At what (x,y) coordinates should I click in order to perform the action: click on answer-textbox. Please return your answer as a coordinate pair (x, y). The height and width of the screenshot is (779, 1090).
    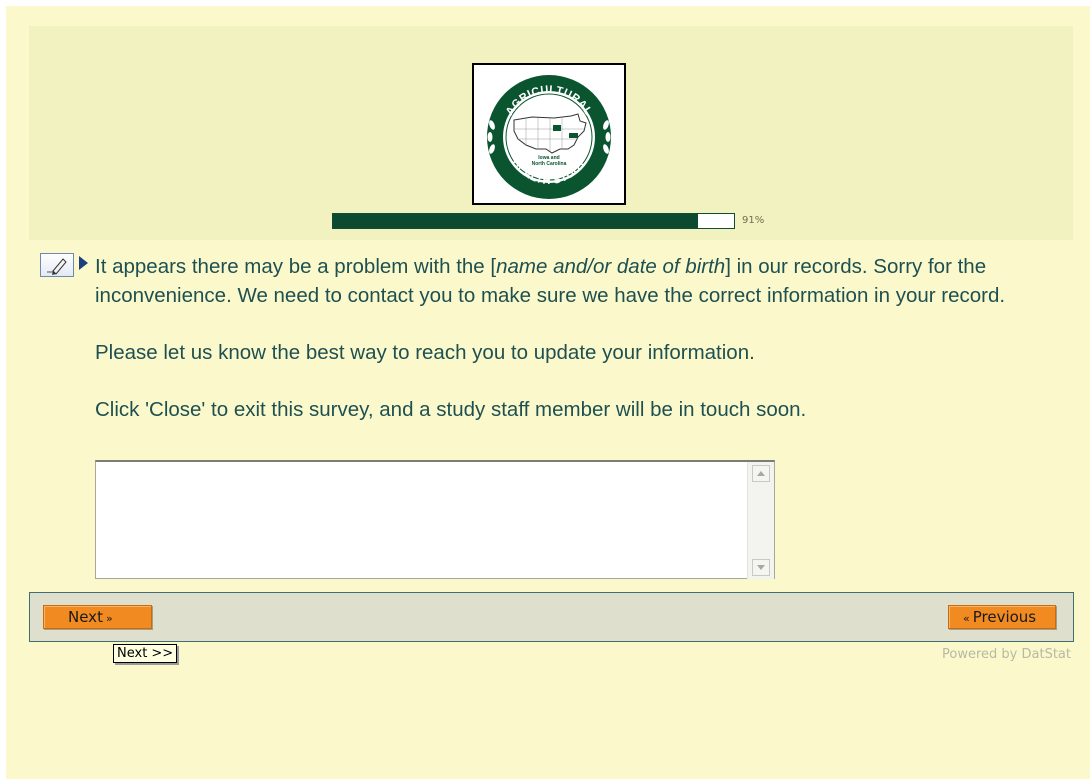
    Looking at the image, I should click on (435, 519).